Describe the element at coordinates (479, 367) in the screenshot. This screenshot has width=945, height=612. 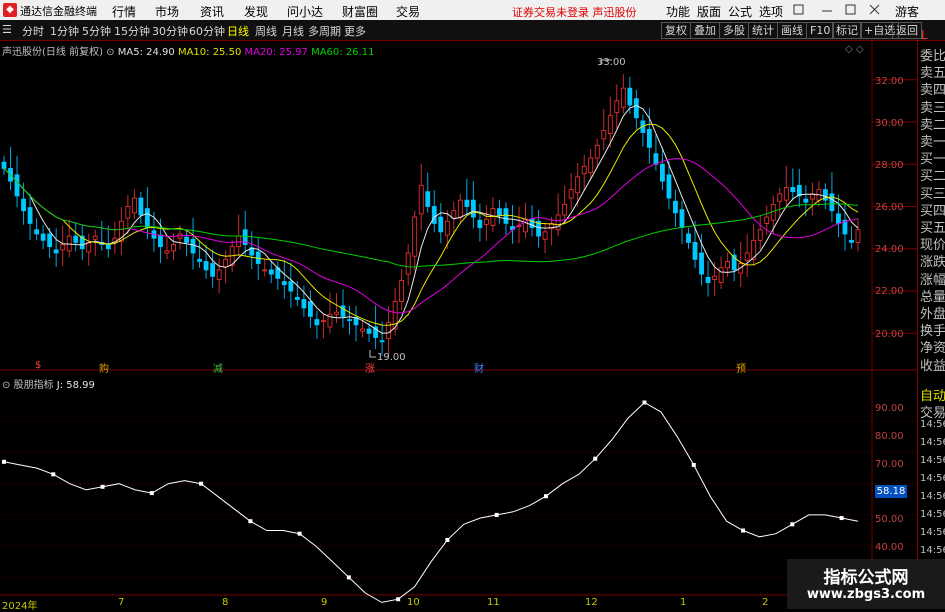
I see `event-marker: 财` at that location.